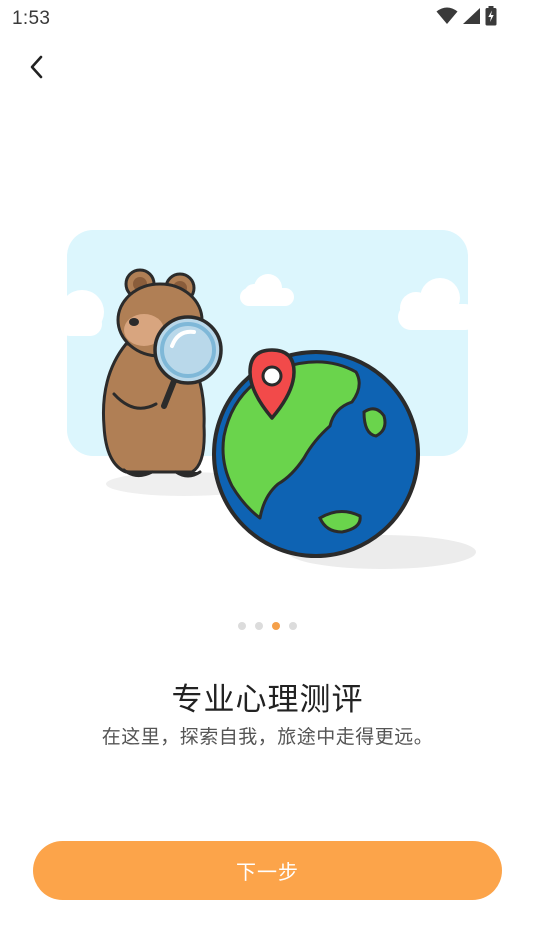 Image resolution: width=535 pixels, height=951 pixels. What do you see at coordinates (471, 18) in the screenshot?
I see `signal-icon` at bounding box center [471, 18].